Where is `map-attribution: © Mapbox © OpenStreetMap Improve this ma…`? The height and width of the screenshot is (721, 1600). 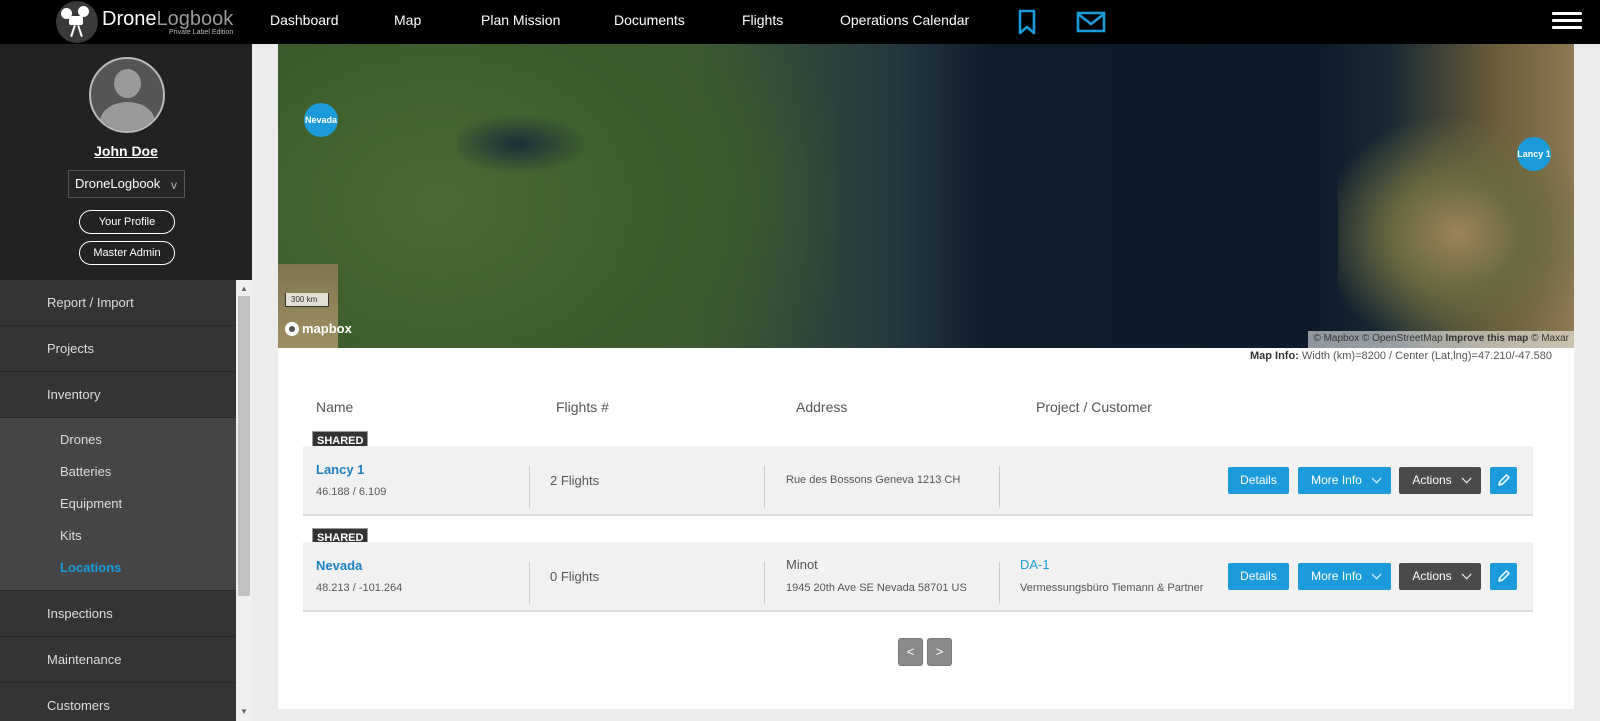 map-attribution: © Mapbox © OpenStreetMap Improve this ma… is located at coordinates (1441, 339).